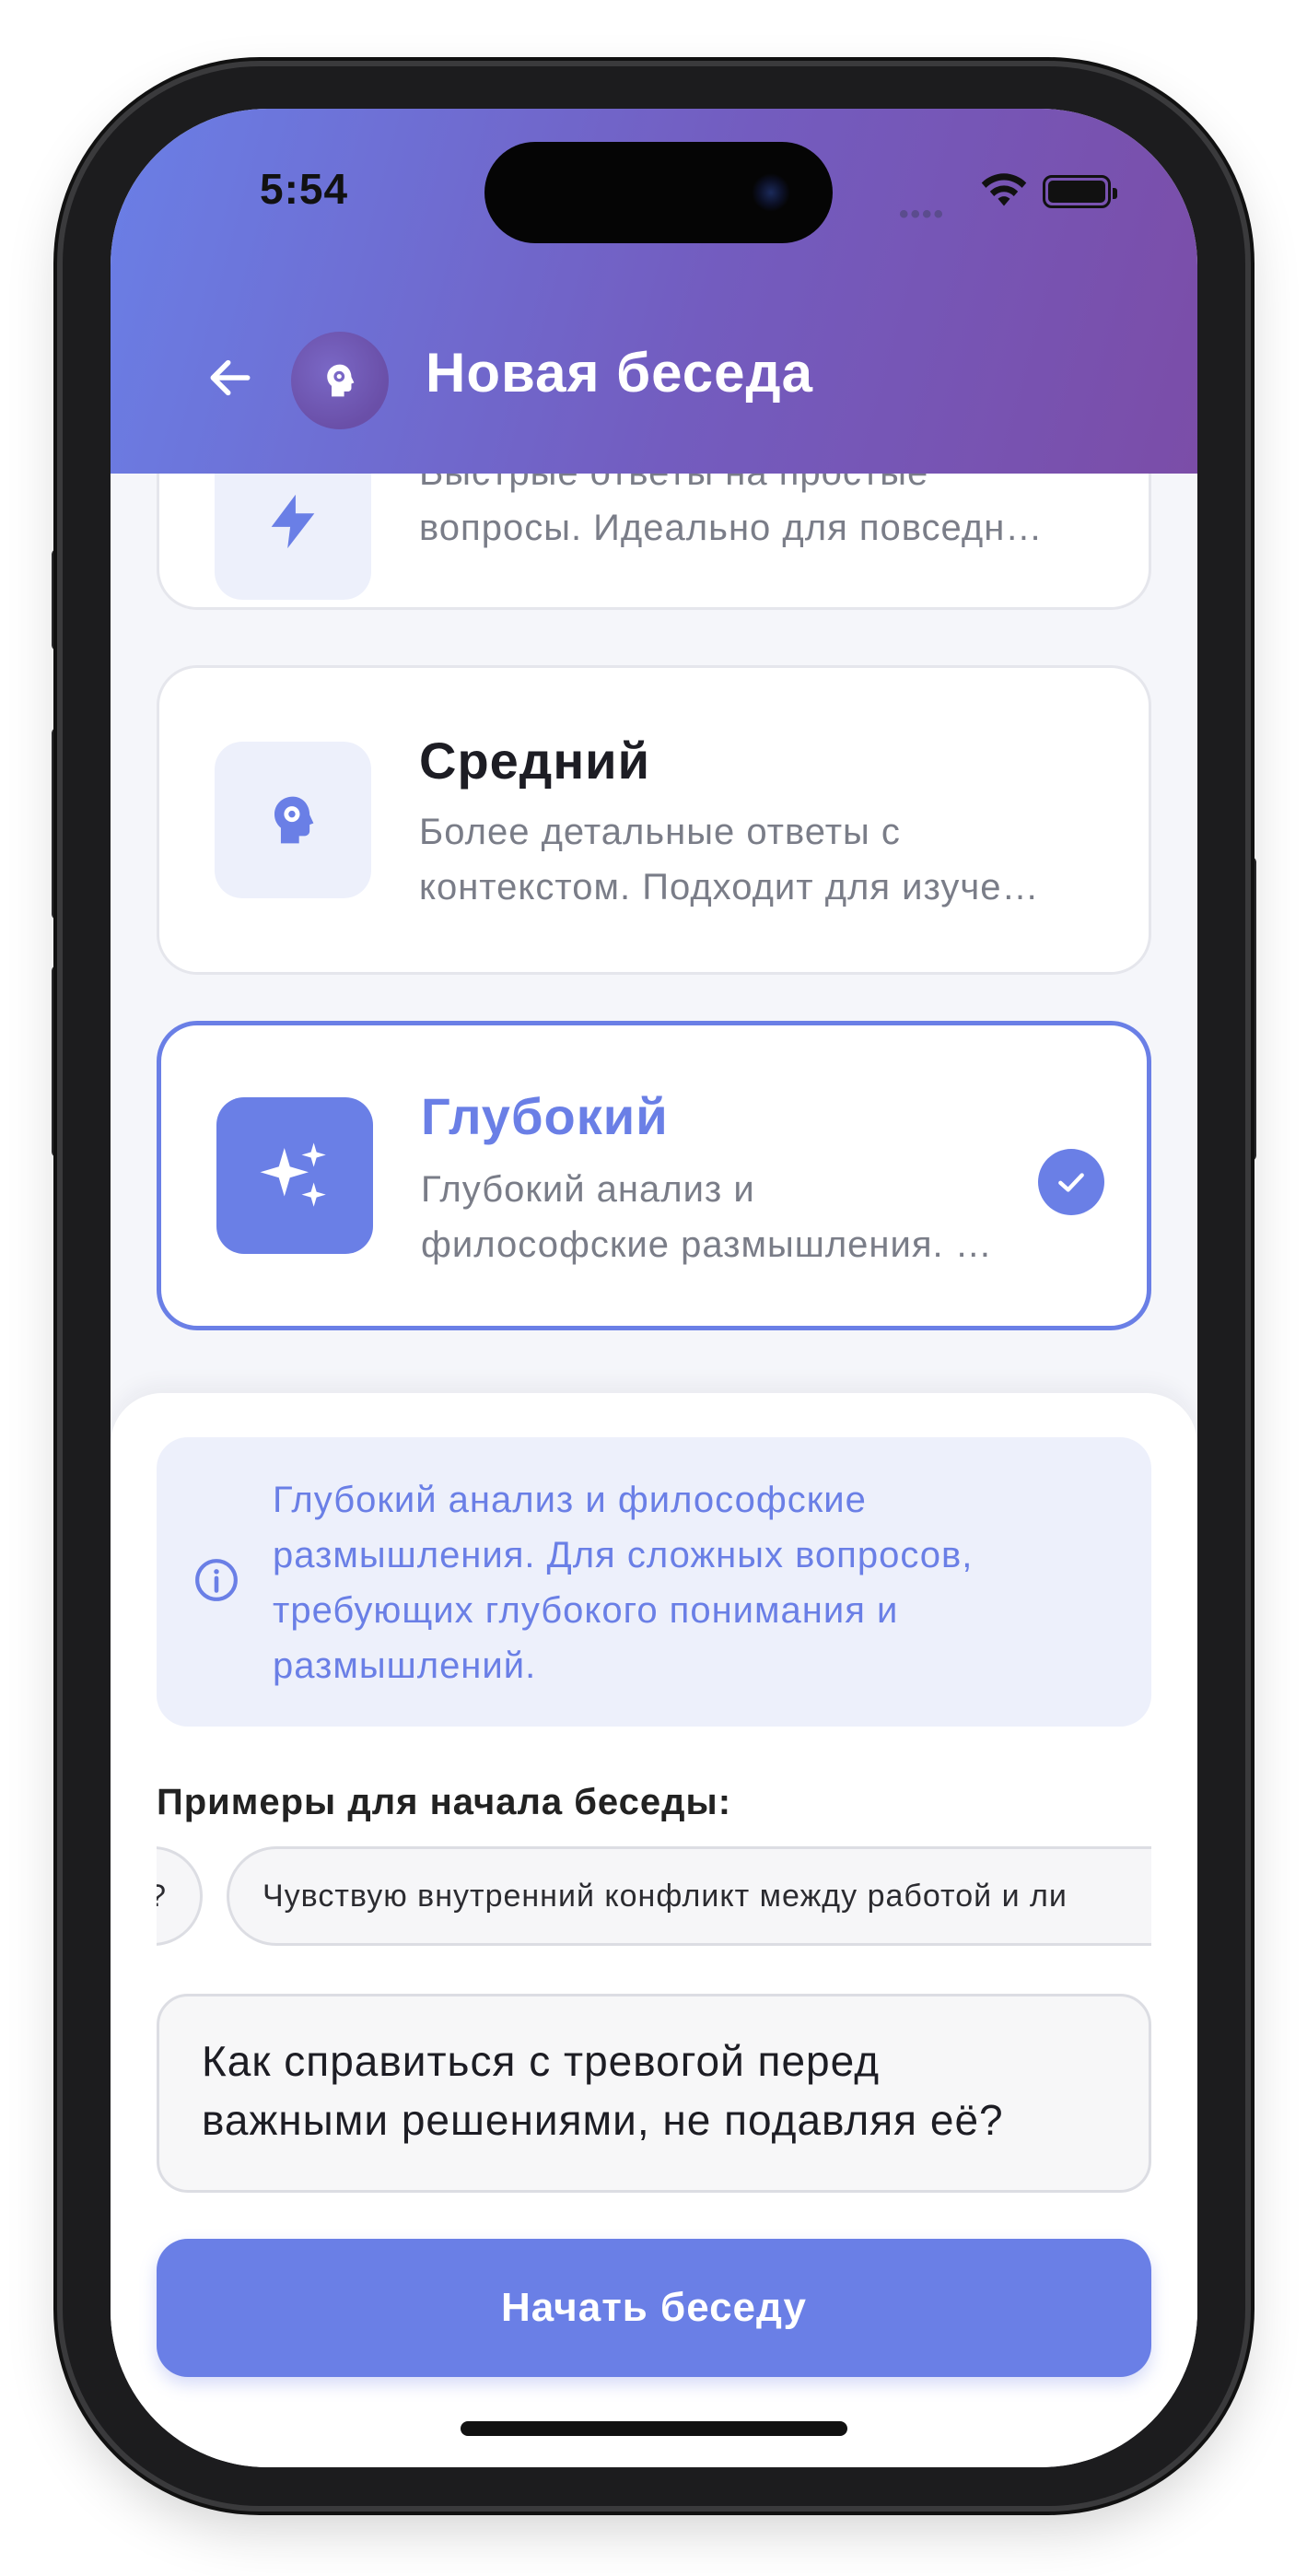 Image resolution: width=1307 pixels, height=2576 pixels. I want to click on info-icon, so click(216, 1580).